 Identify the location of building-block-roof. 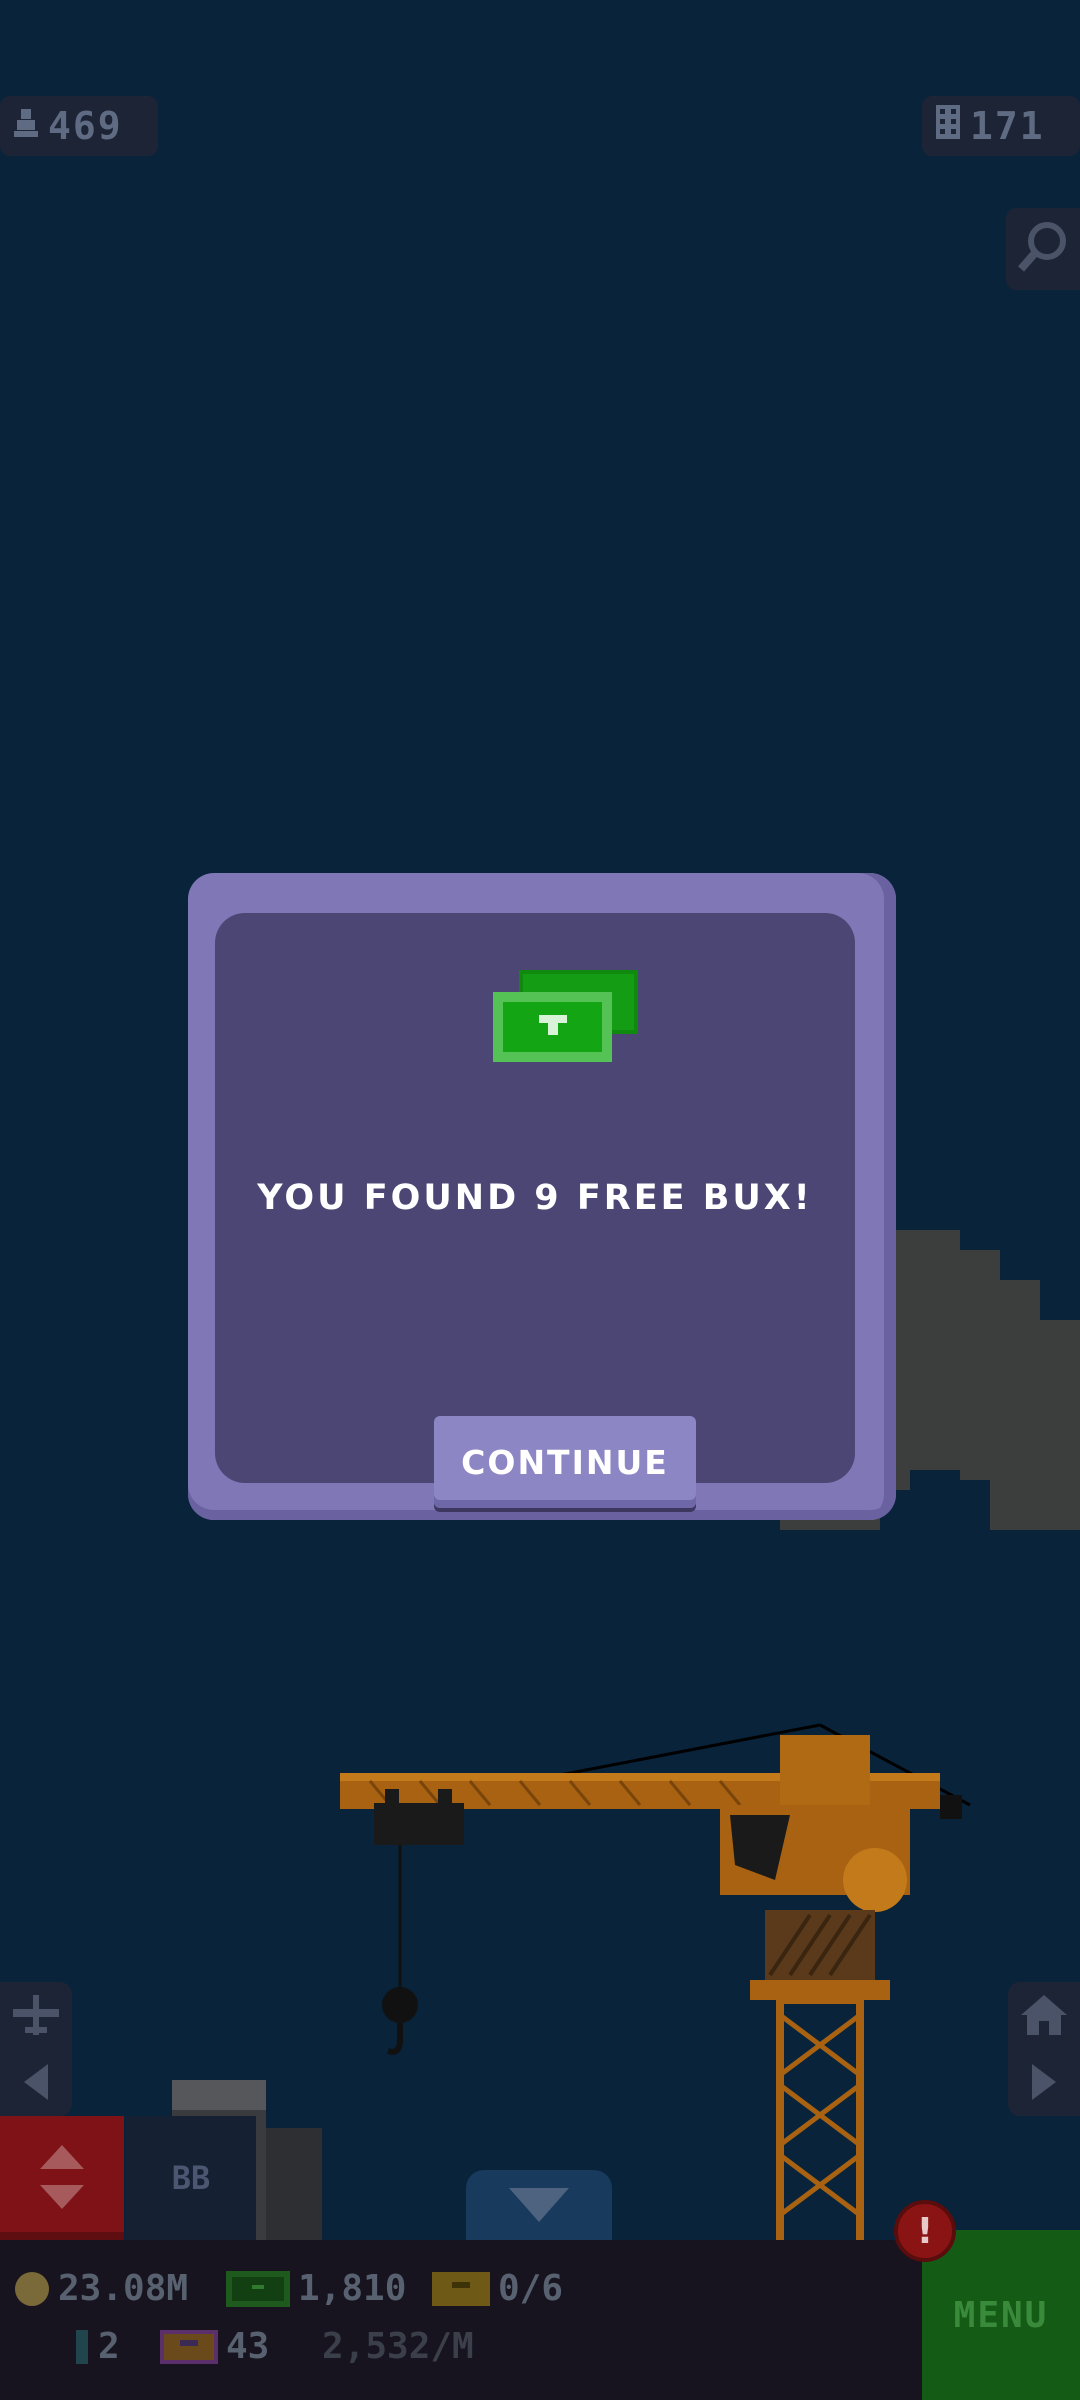
(219, 2095).